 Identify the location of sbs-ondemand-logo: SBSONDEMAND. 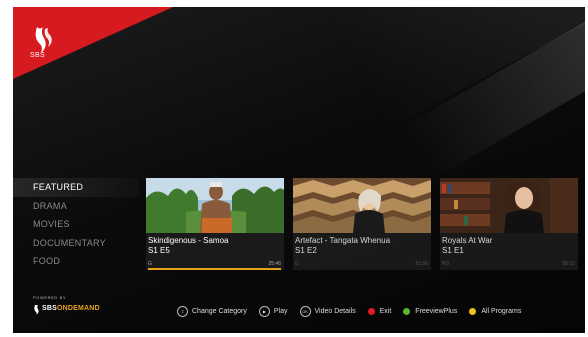
(71, 308).